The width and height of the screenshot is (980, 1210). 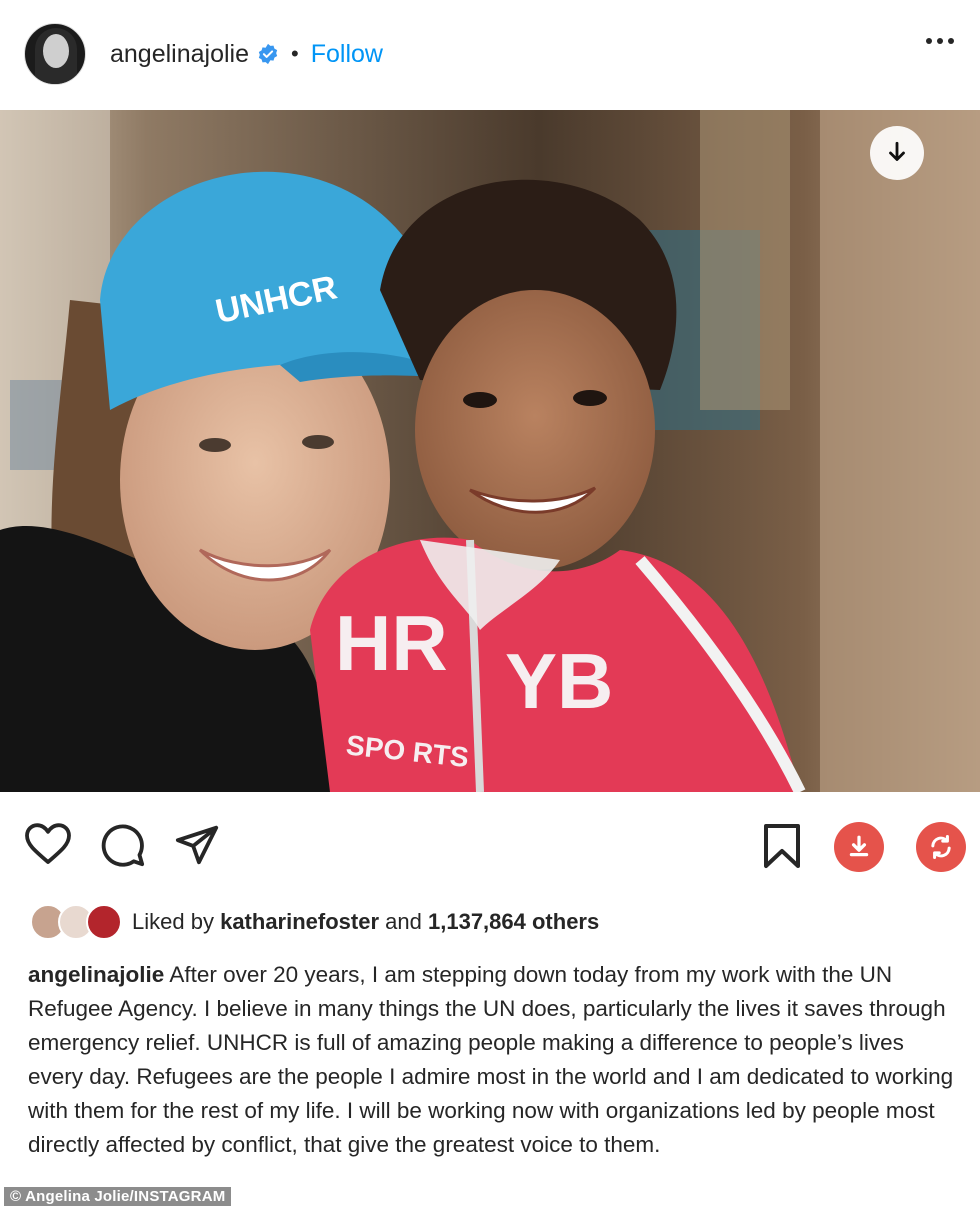 I want to click on profile-avatar, so click(x=55, y=54).